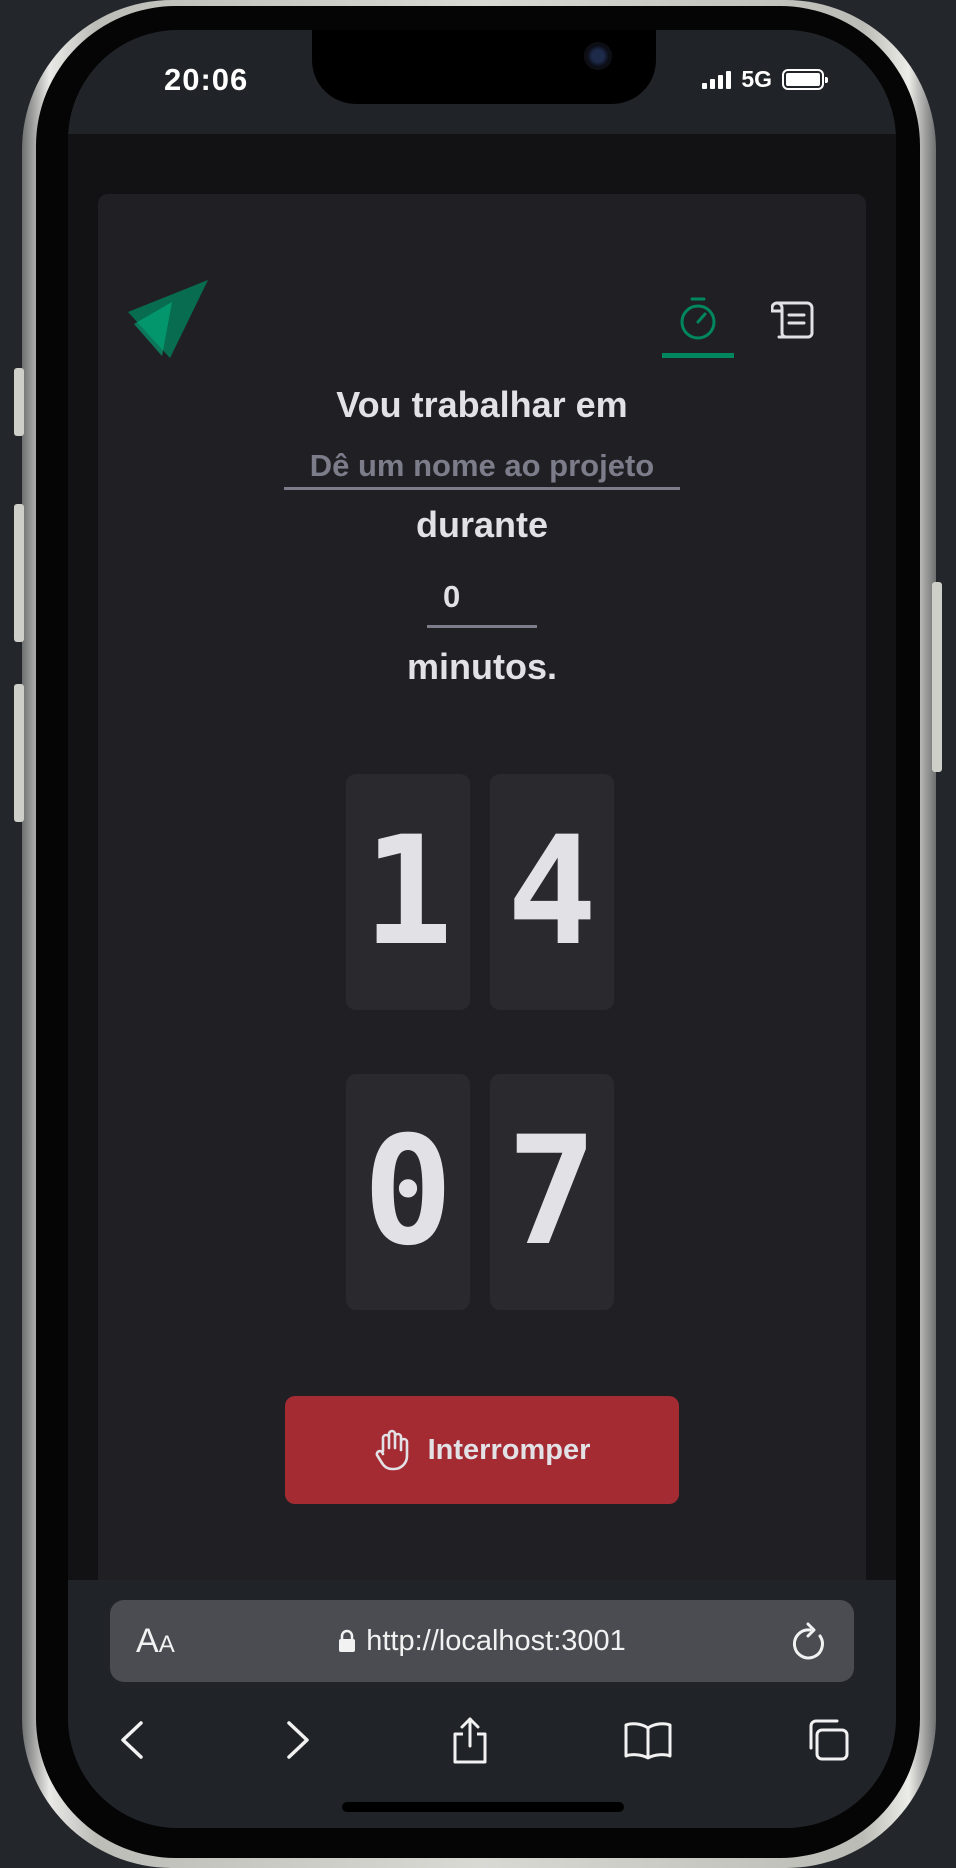 Image resolution: width=956 pixels, height=1868 pixels. Describe the element at coordinates (717, 79) in the screenshot. I see `signal-icon` at that location.